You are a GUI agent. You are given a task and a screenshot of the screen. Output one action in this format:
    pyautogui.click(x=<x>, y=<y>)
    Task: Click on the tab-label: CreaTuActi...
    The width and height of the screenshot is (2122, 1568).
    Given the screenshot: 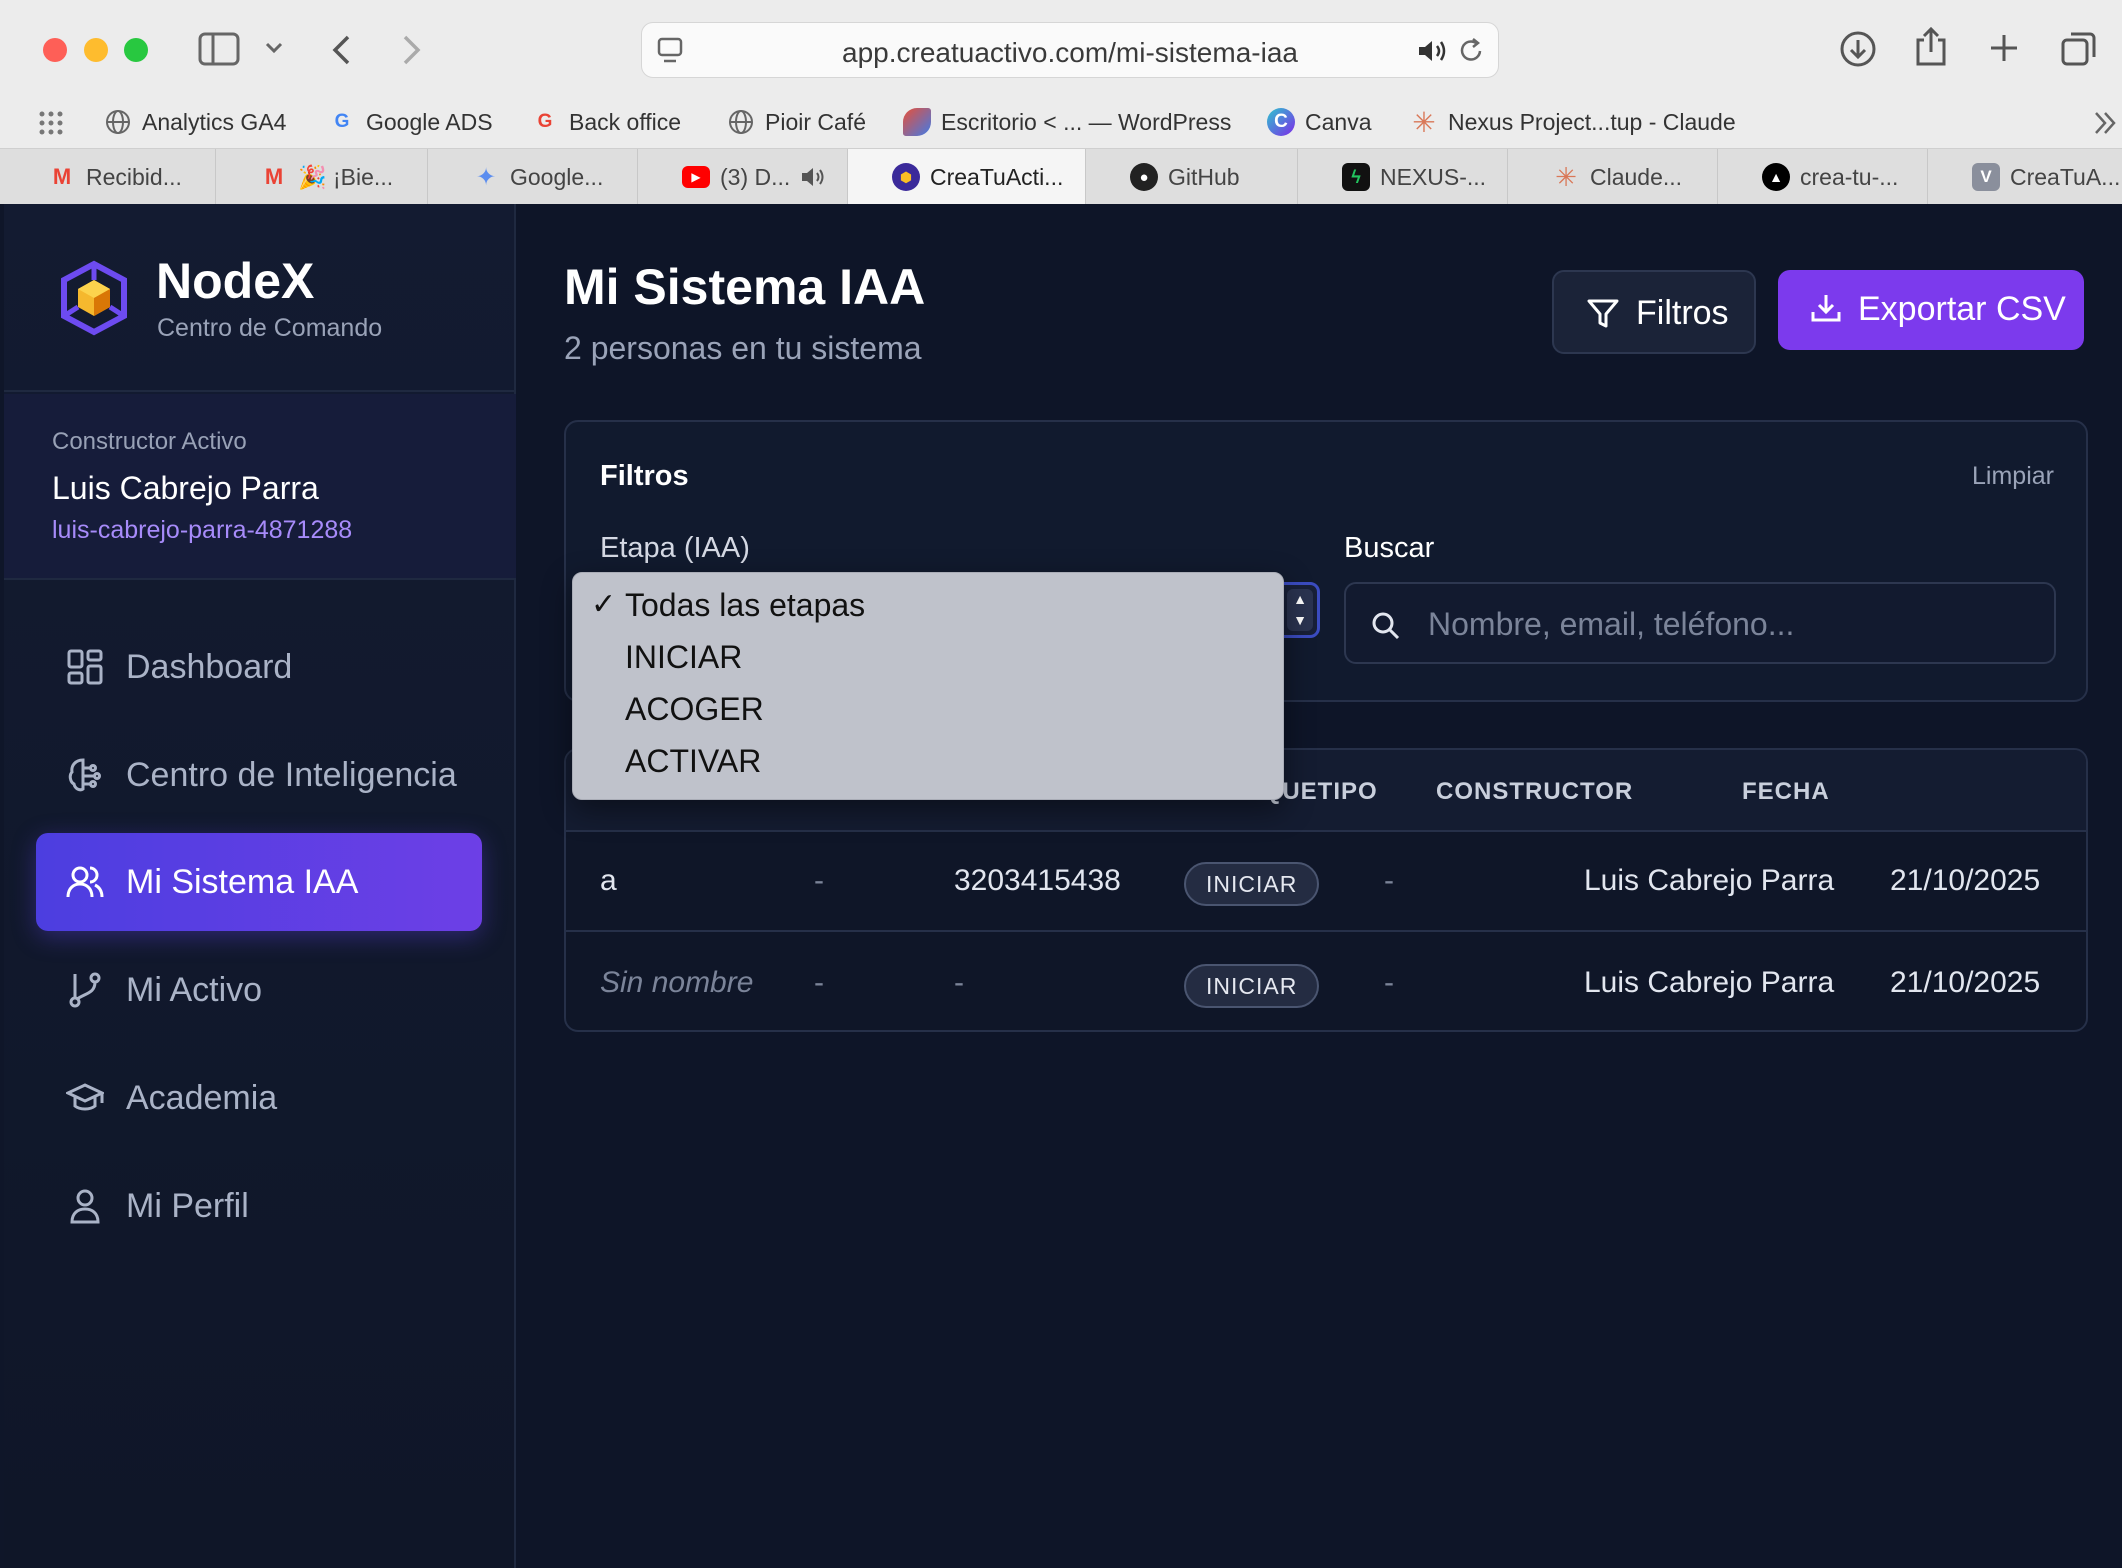 What is the action you would take?
    pyautogui.click(x=997, y=176)
    